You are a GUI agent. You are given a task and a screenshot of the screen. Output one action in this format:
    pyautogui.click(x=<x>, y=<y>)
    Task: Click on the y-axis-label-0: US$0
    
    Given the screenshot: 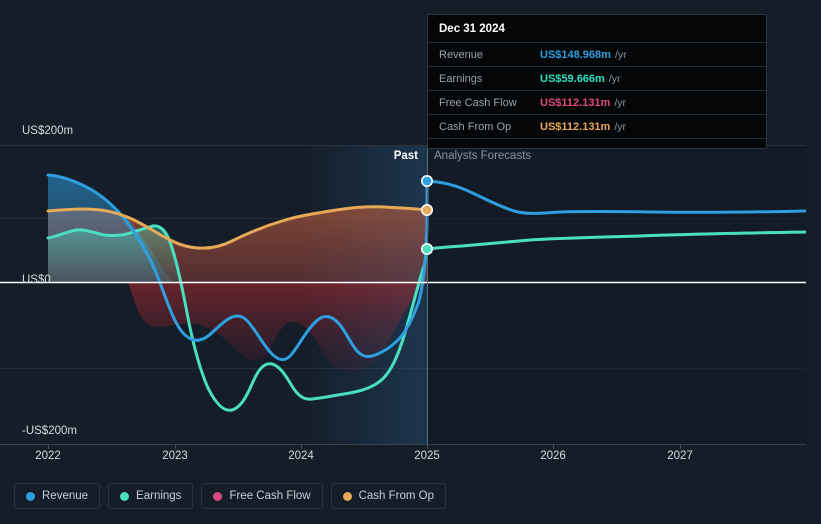 What is the action you would take?
    pyautogui.click(x=36, y=280)
    